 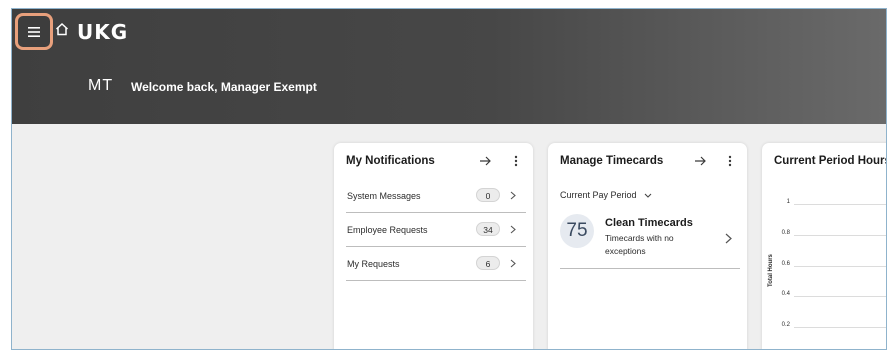 I want to click on divider, so click(x=650, y=268).